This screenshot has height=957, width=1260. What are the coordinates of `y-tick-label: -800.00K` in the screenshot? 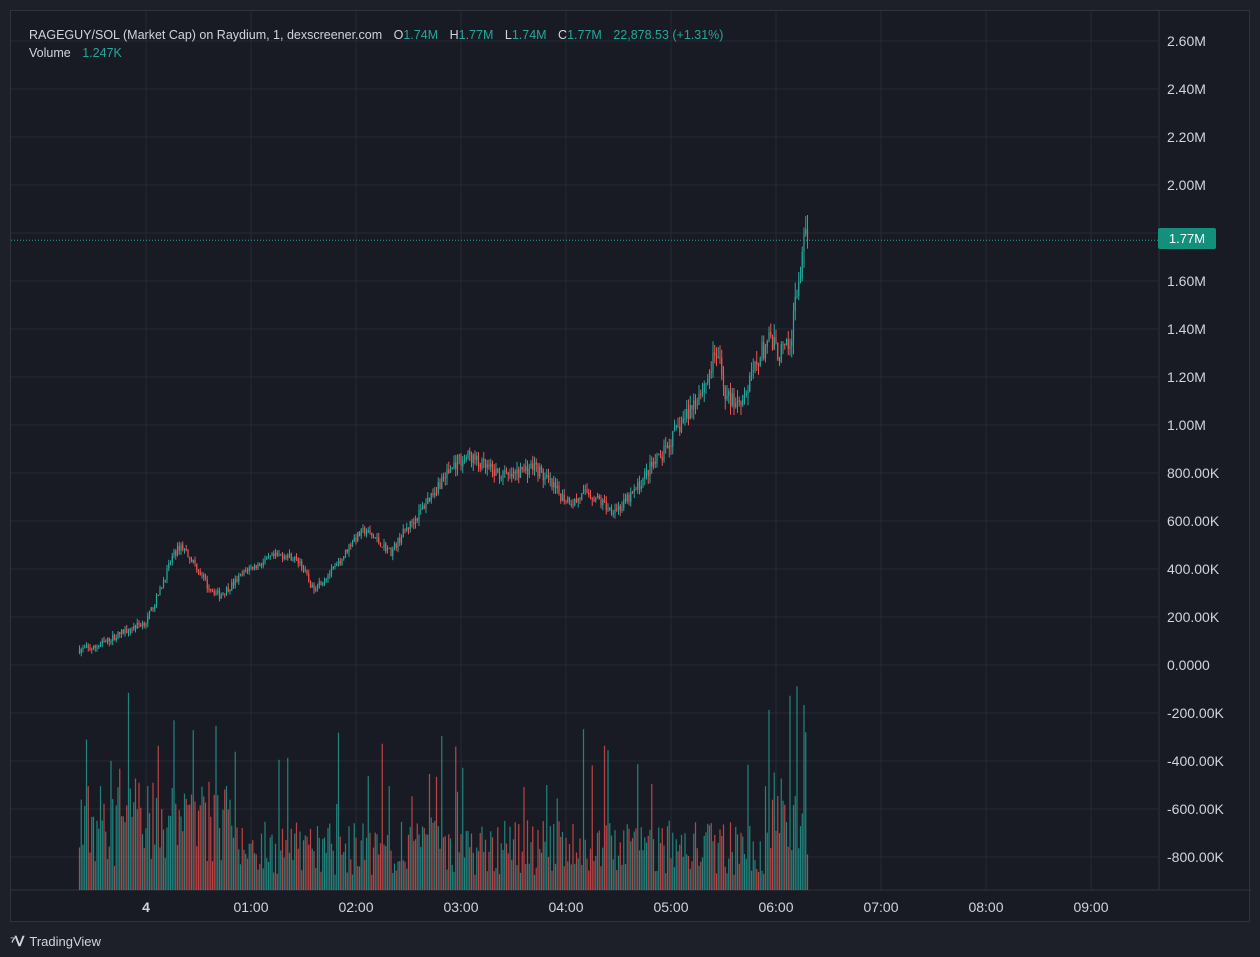 It's located at (1195, 857).